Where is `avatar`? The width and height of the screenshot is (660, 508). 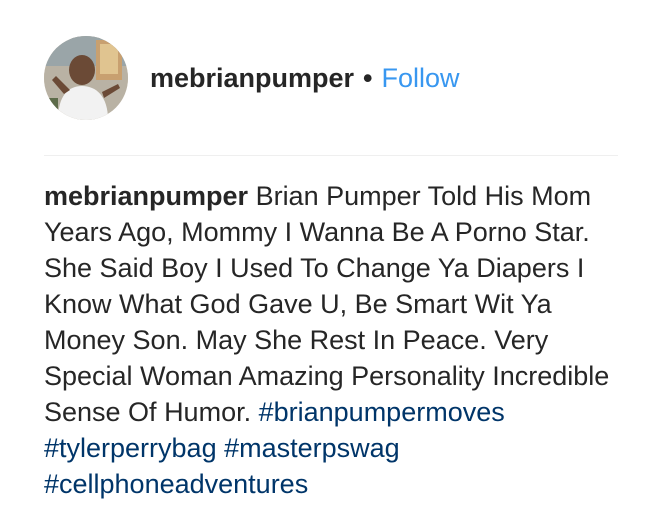
avatar is located at coordinates (86, 78).